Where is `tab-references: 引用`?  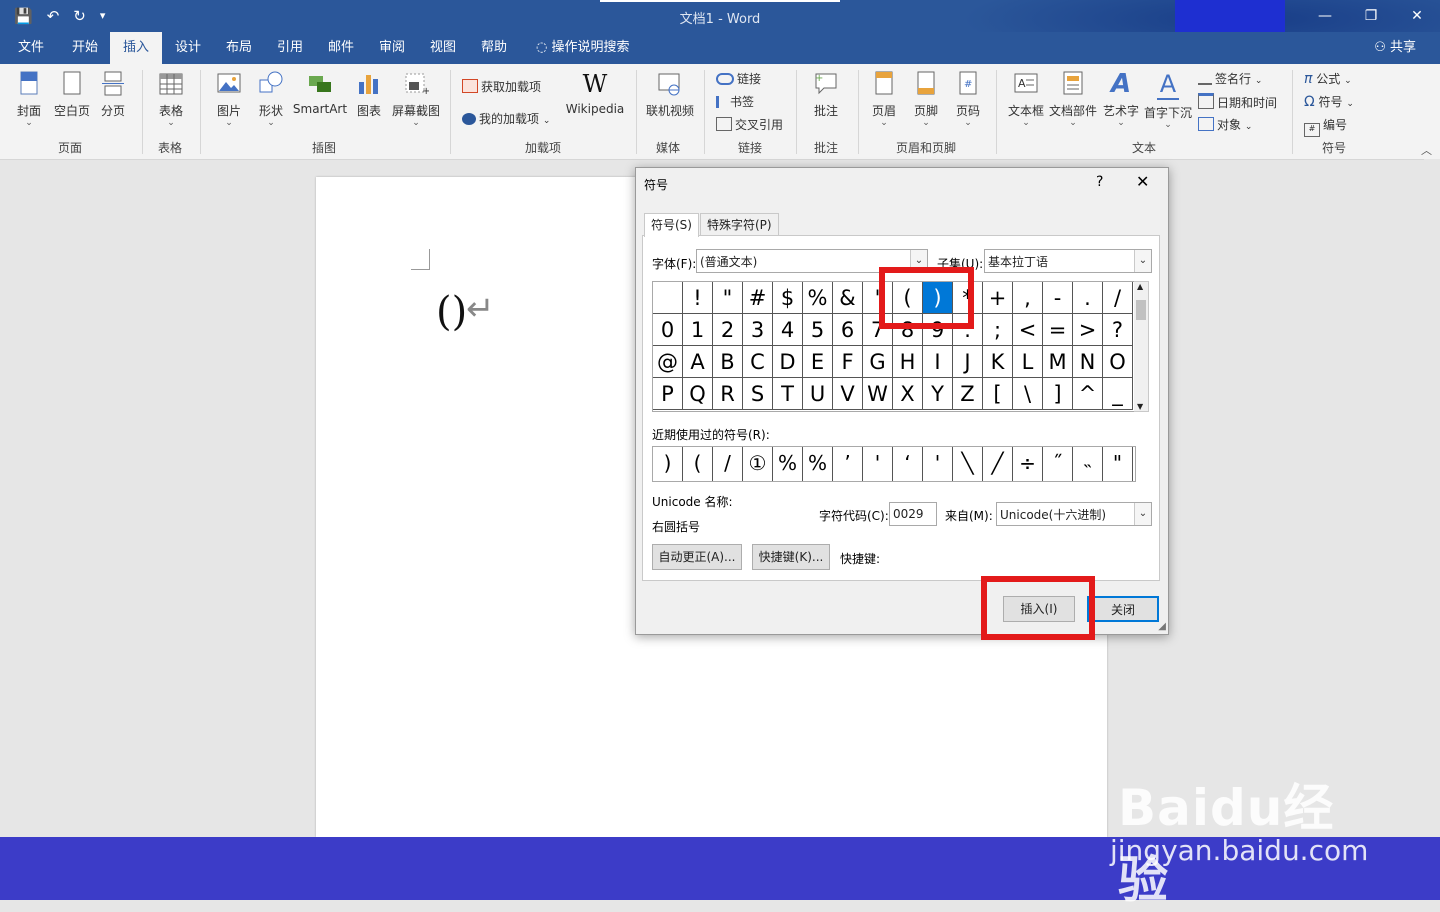
tab-references: 引用 is located at coordinates (290, 48).